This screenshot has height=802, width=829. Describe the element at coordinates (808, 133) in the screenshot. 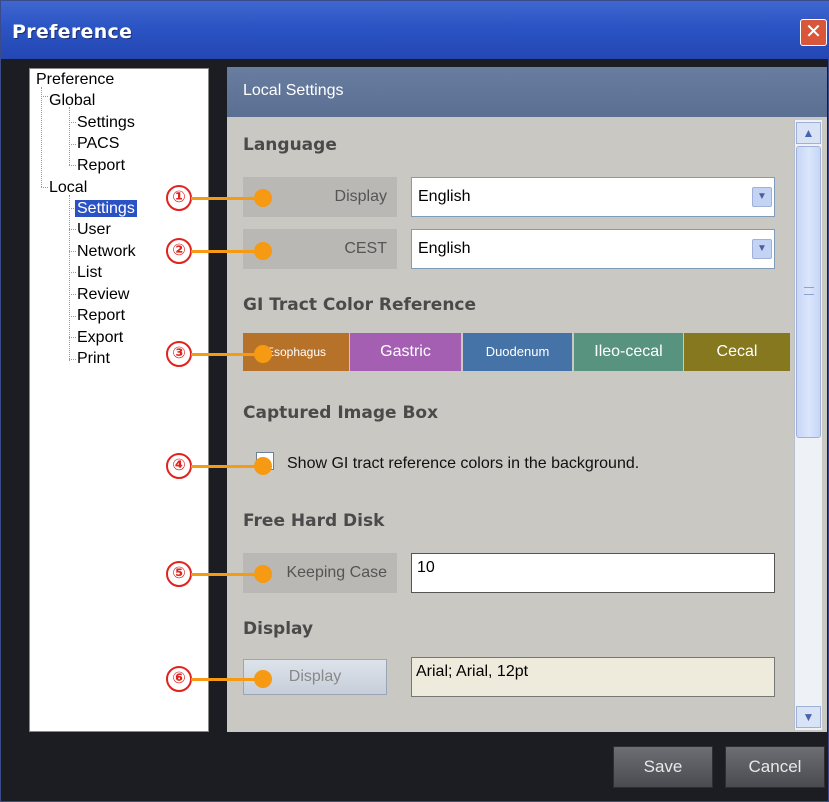

I see `scroll-up-icon: ▲` at that location.